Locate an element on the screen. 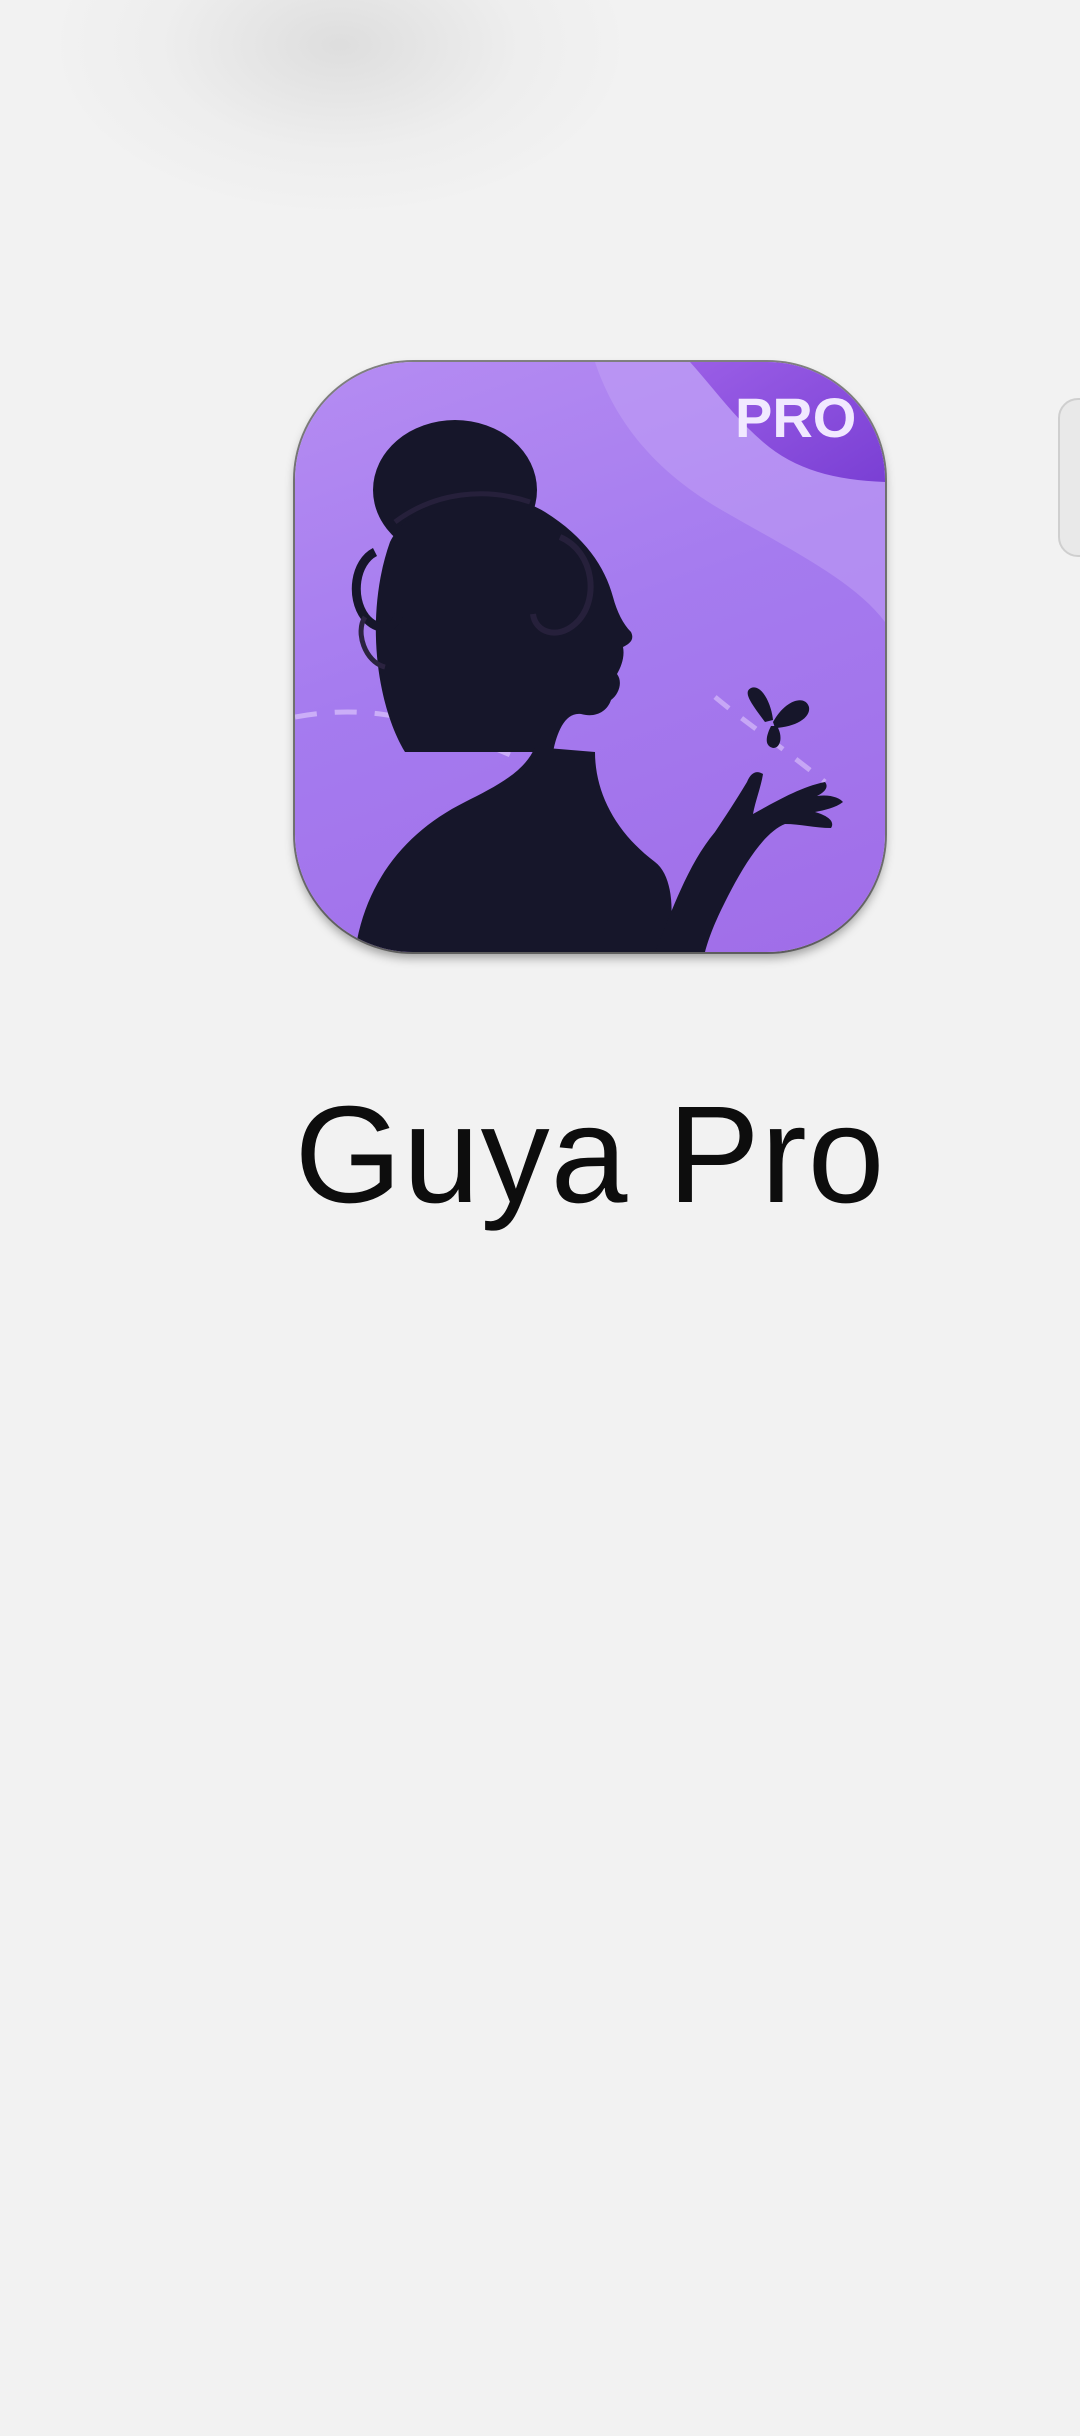 This screenshot has width=1080, height=2436. woman-silhouette-butterfly-icon: PRO is located at coordinates (590, 657).